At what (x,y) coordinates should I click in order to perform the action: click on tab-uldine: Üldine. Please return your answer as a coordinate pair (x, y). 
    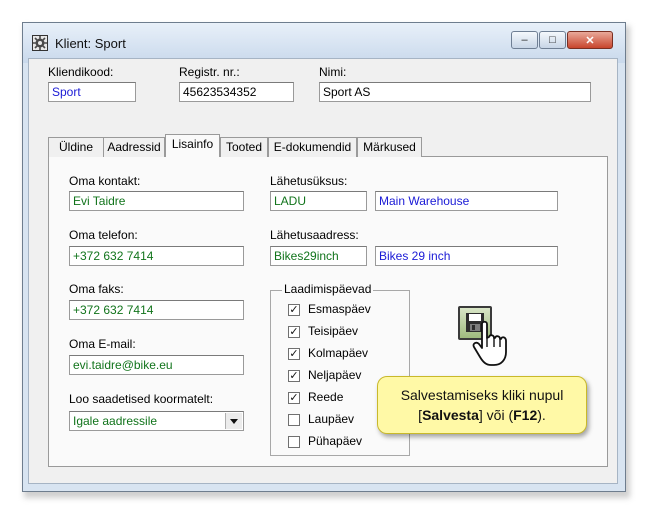
    Looking at the image, I should click on (76, 147).